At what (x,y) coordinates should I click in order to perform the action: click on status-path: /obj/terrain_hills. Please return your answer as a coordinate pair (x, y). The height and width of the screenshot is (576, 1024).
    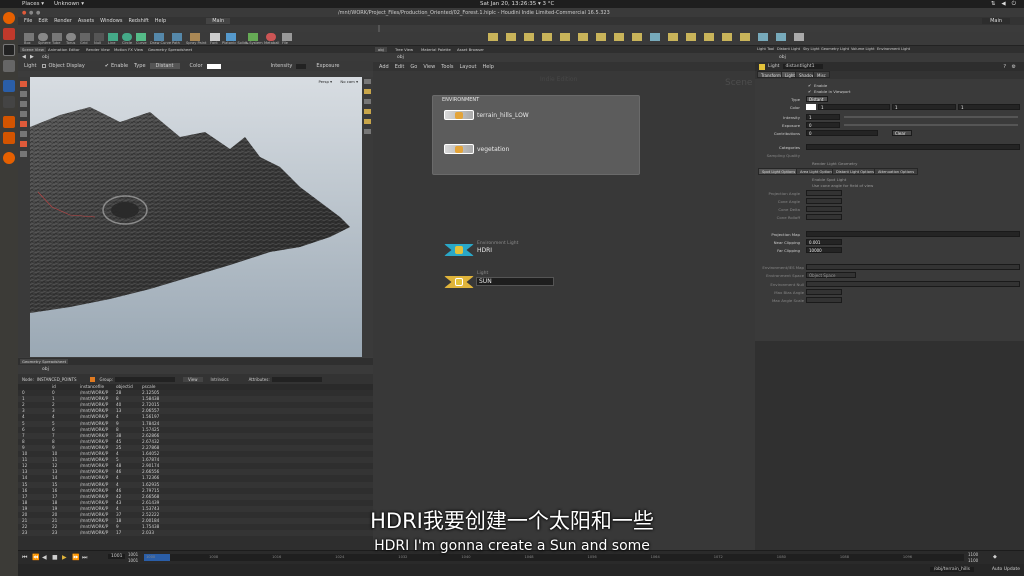
    Looking at the image, I should click on (951, 569).